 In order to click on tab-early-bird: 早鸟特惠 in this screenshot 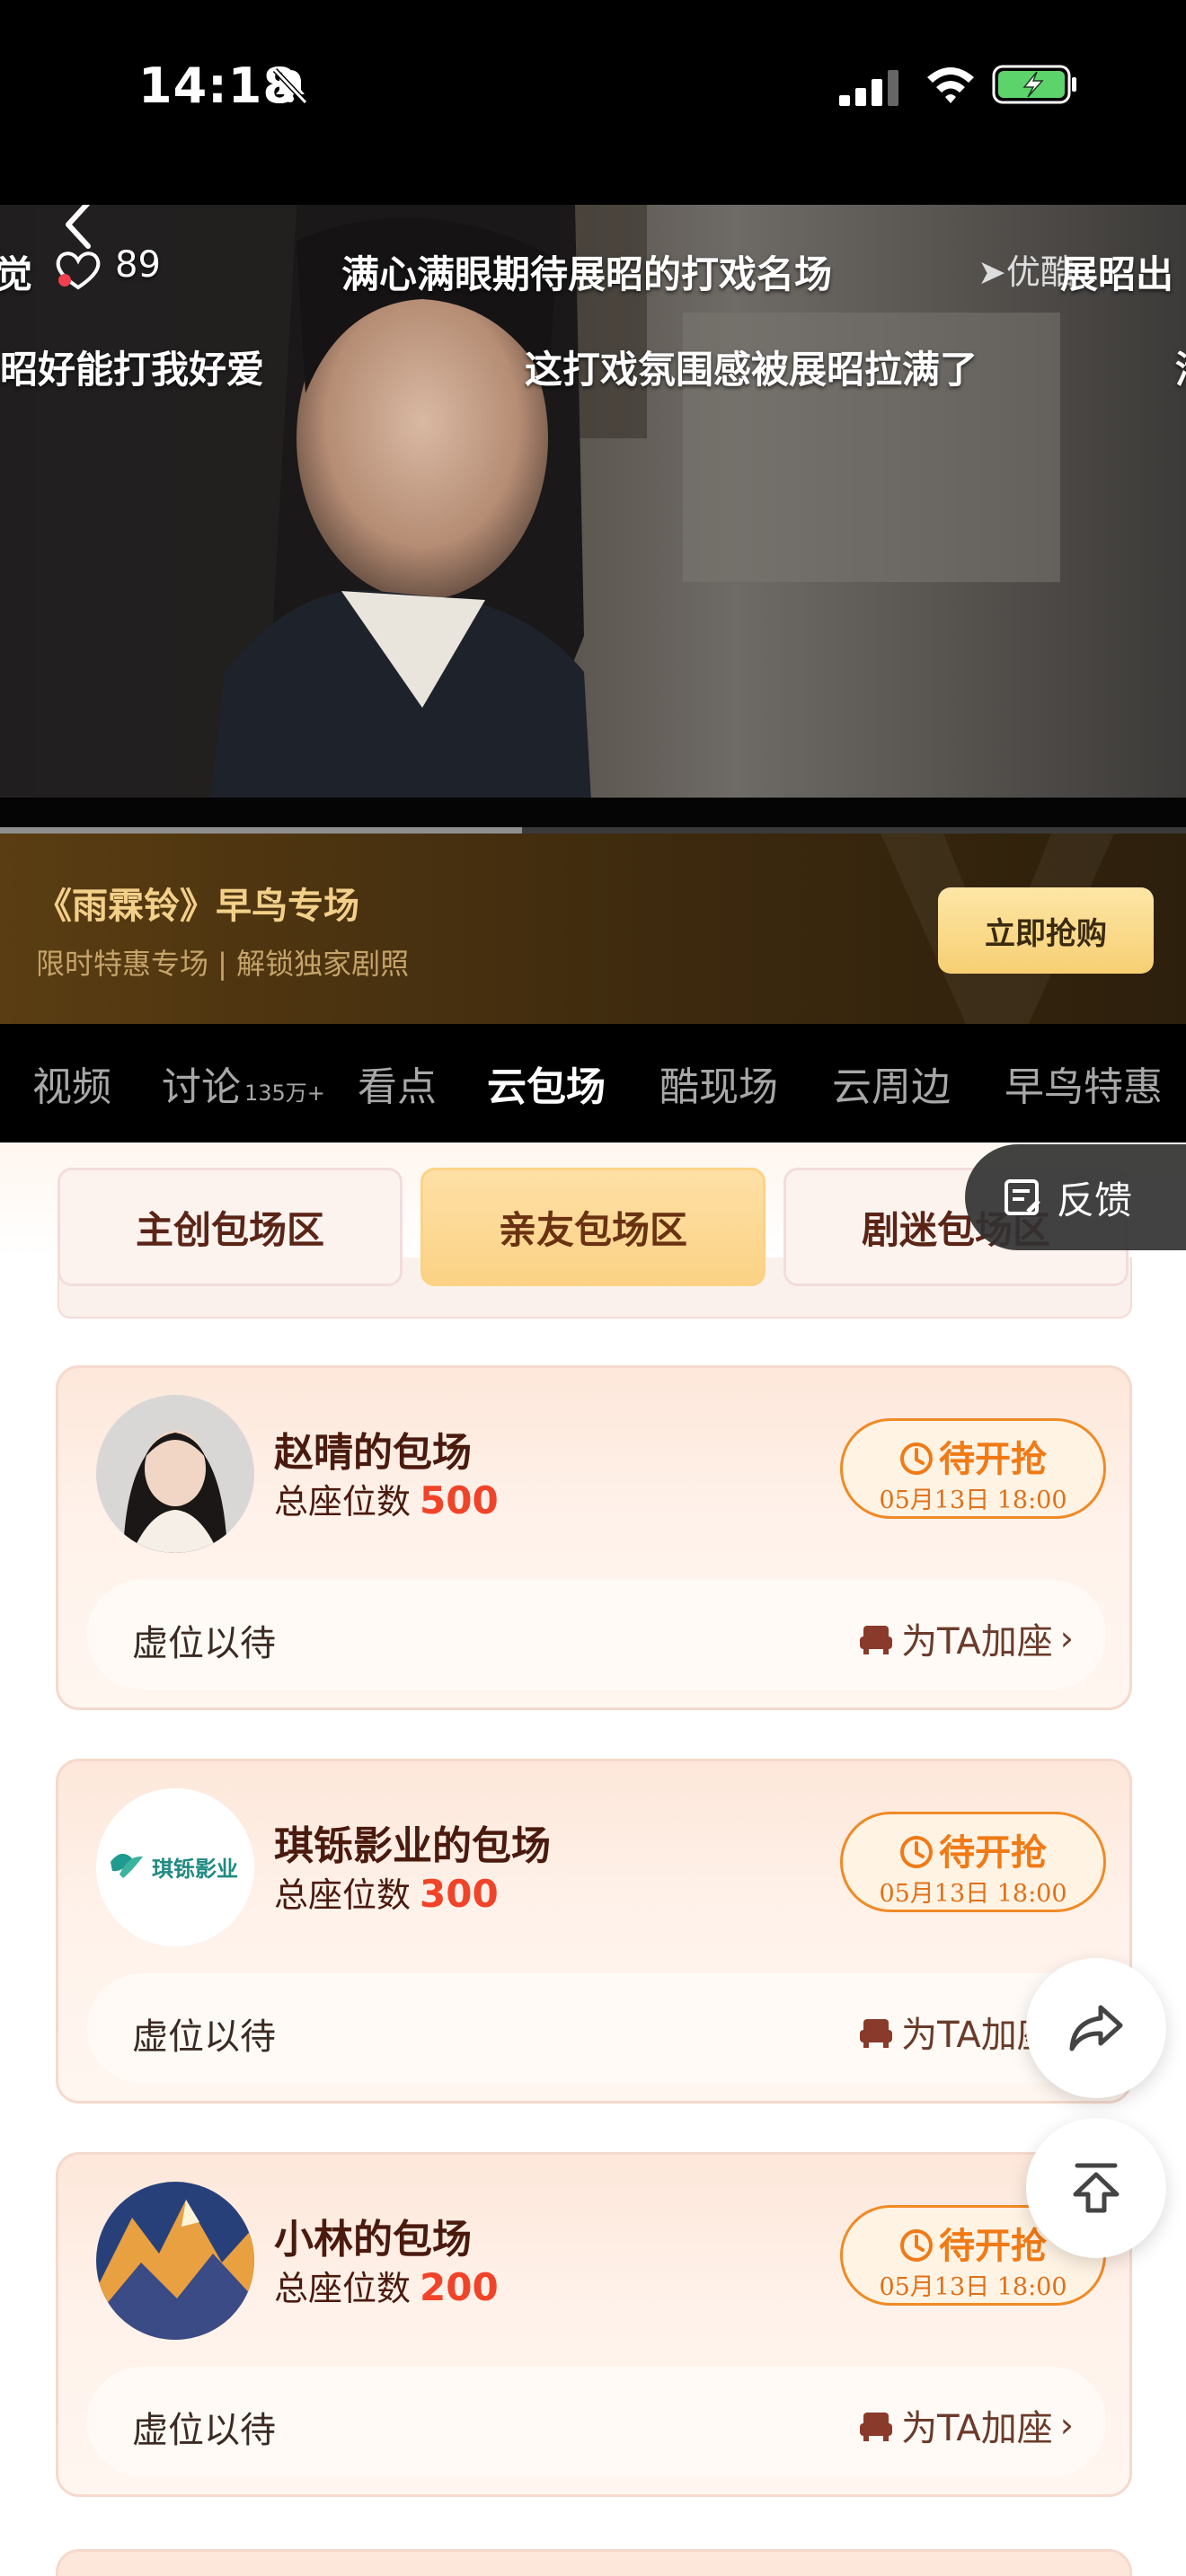, I will do `click(1084, 1083)`.